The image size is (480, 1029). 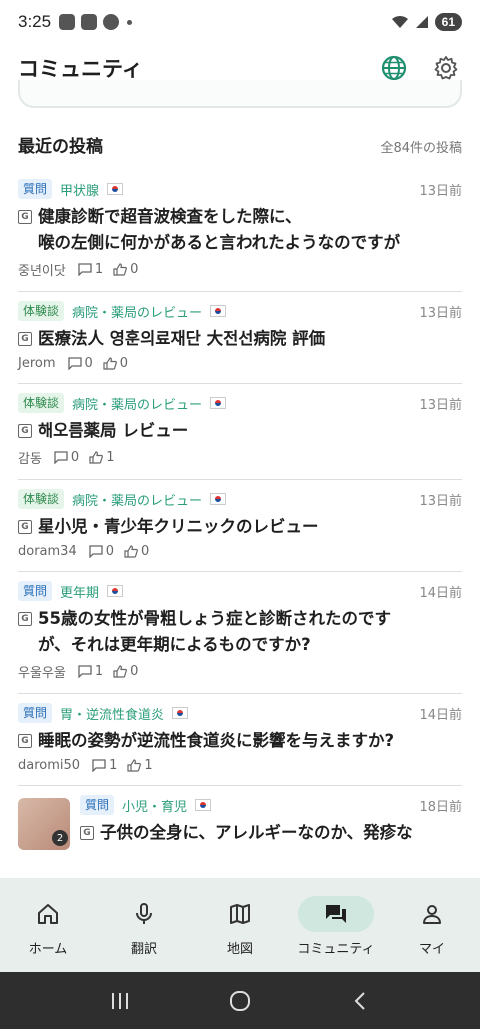 I want to click on nav-map: 地図, so click(x=240, y=926).